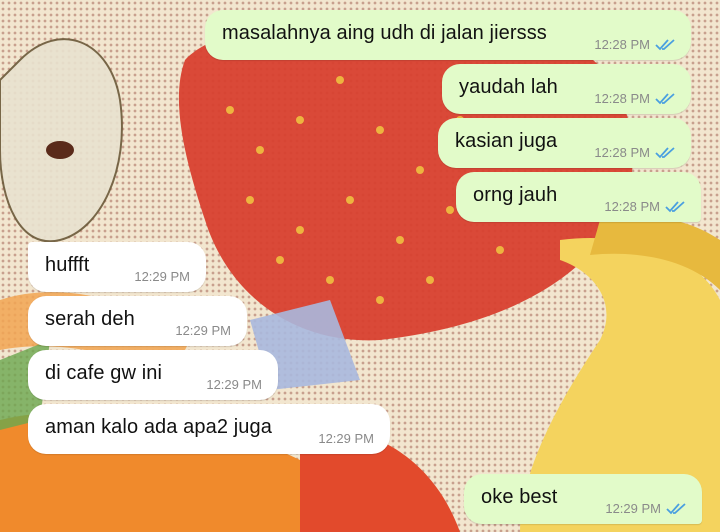 This screenshot has height=532, width=720. What do you see at coordinates (519, 497) in the screenshot?
I see `message-text: oke best` at bounding box center [519, 497].